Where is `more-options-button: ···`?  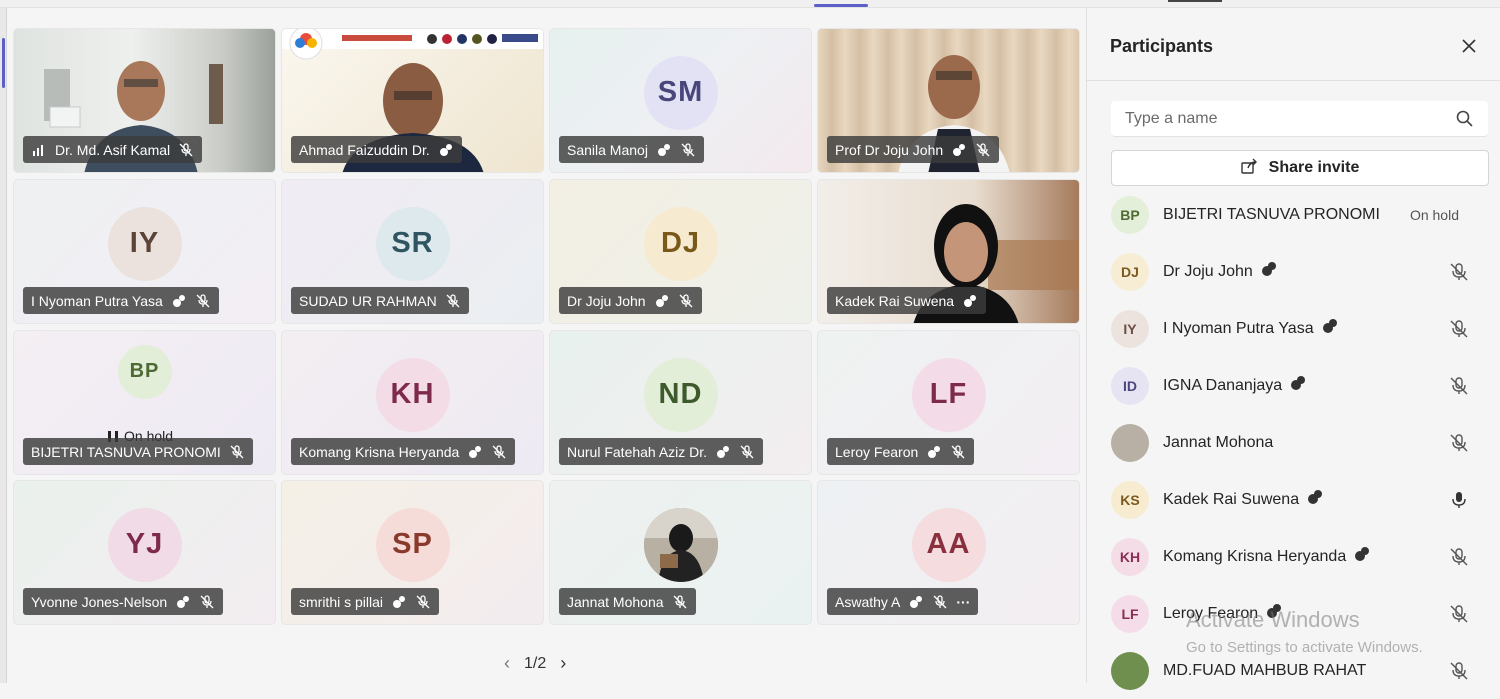
more-options-button: ··· is located at coordinates (963, 602).